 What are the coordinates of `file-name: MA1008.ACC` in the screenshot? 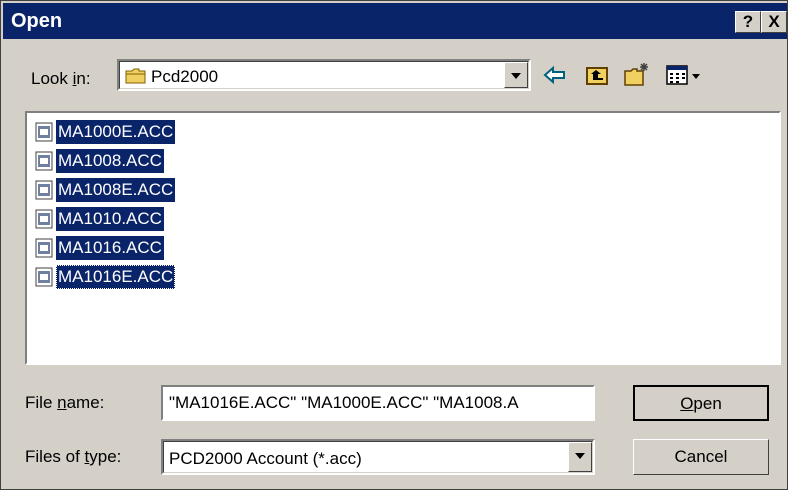 It's located at (110, 161).